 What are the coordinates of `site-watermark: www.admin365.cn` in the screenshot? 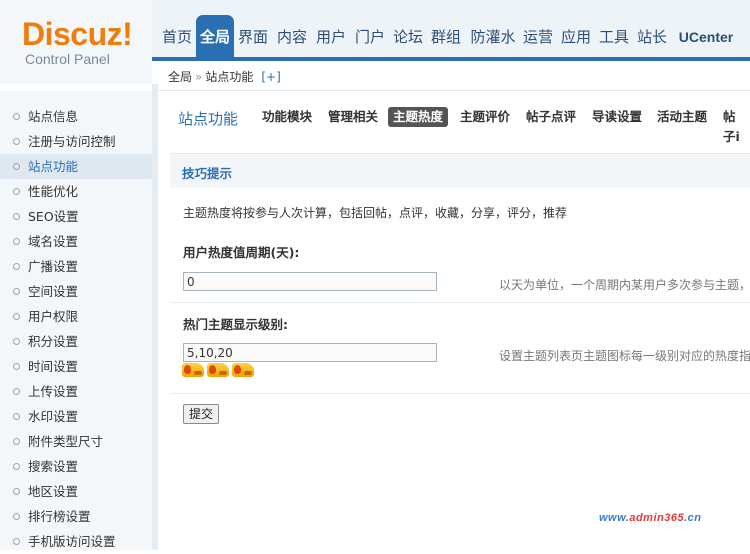 It's located at (650, 518).